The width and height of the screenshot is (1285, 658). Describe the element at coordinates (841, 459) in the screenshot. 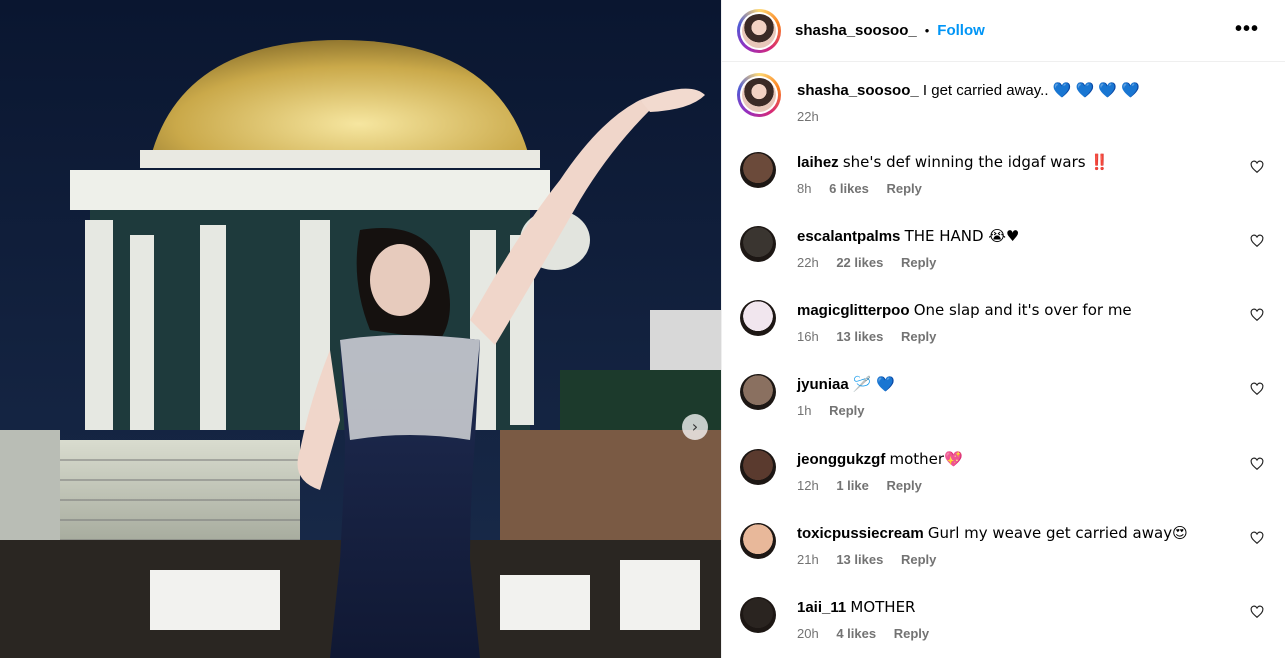

I see `commenter-username: jeonggukzgf` at that location.